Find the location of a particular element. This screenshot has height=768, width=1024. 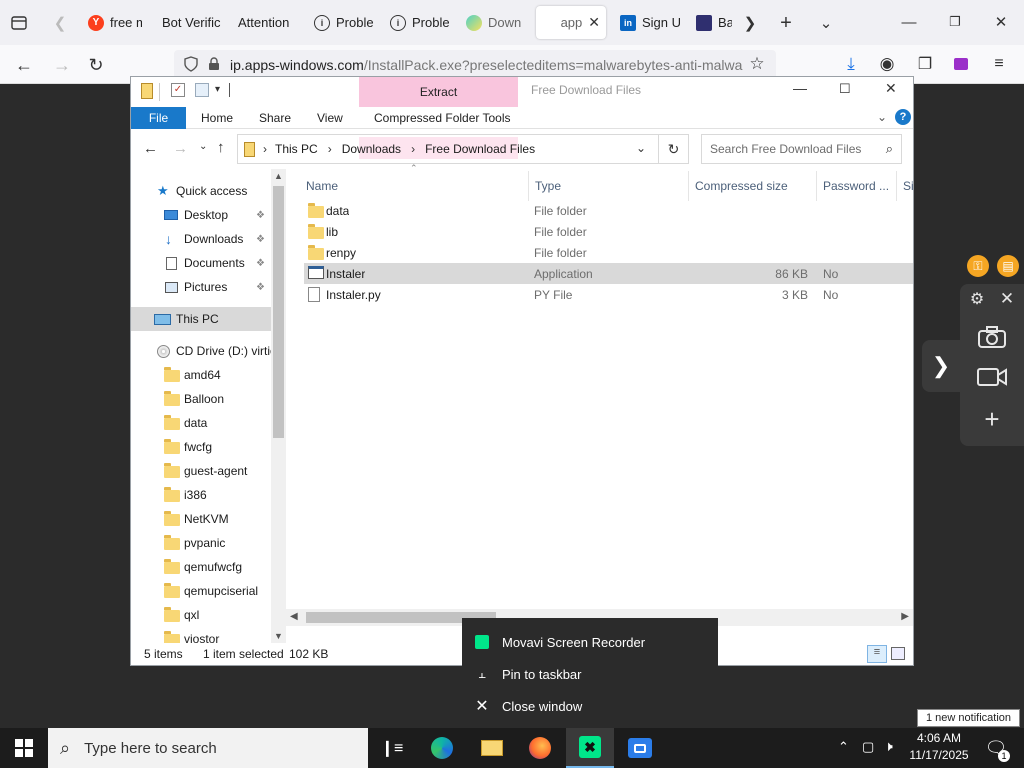

close-window-icon: ✕ is located at coordinates (1001, 22).